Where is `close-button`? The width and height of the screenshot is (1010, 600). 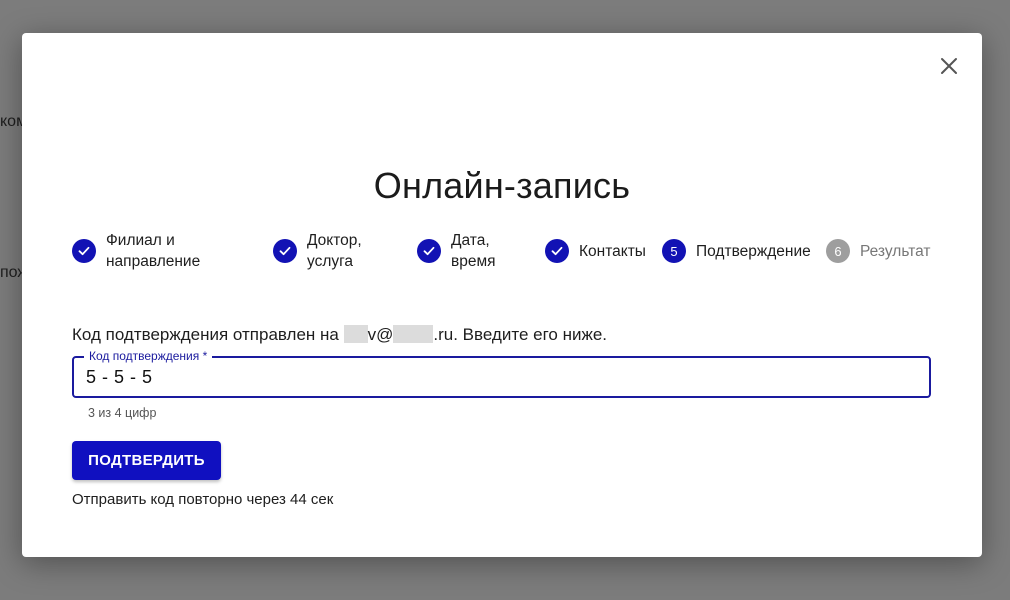 close-button is located at coordinates (949, 66).